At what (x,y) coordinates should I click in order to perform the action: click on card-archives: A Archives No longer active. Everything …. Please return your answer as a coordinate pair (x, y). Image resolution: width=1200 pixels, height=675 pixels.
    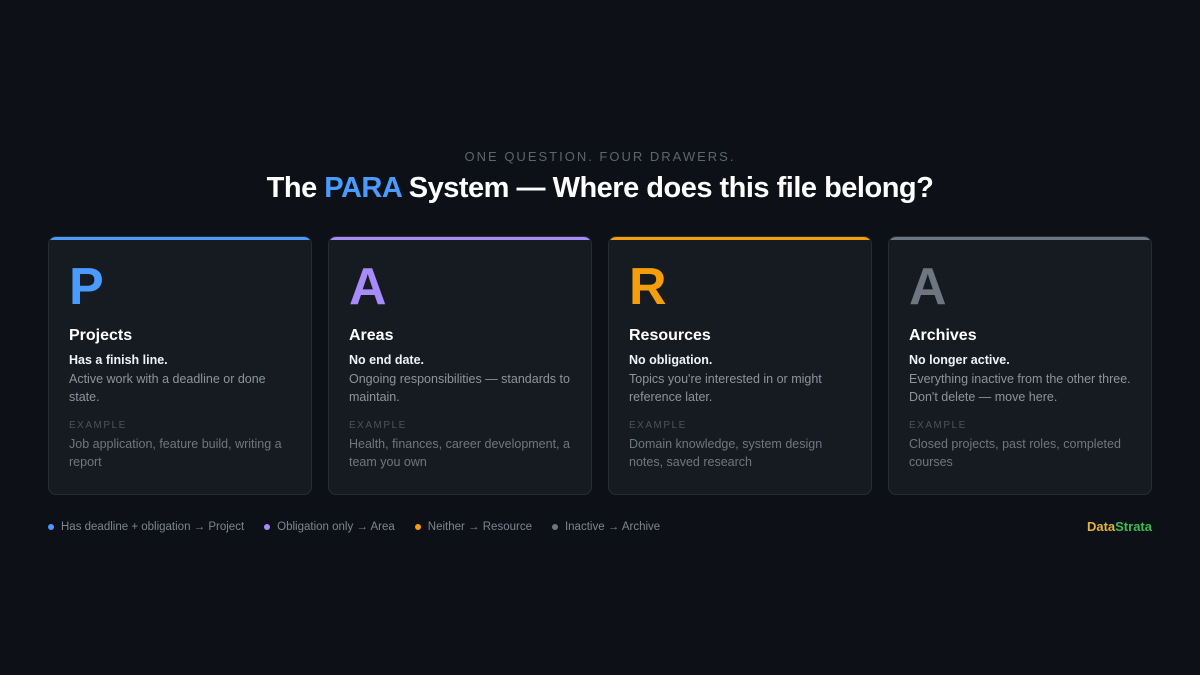
    Looking at the image, I should click on (1020, 365).